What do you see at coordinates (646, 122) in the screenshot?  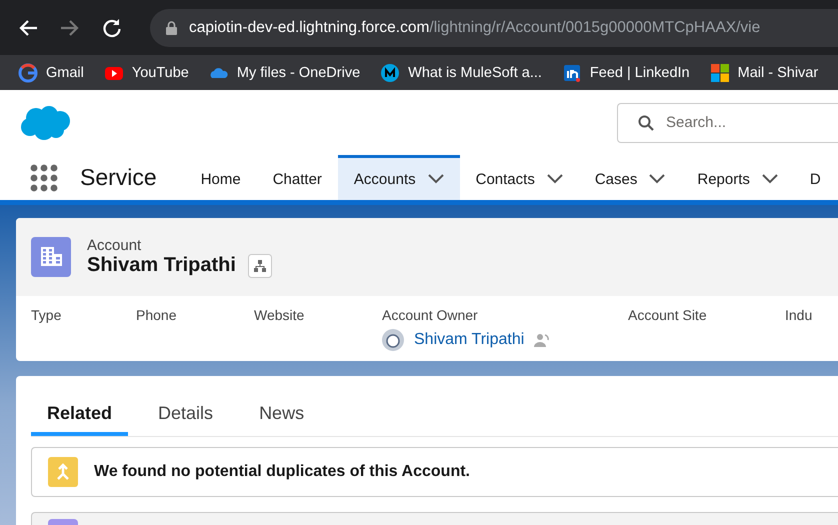 I see `search-icon` at bounding box center [646, 122].